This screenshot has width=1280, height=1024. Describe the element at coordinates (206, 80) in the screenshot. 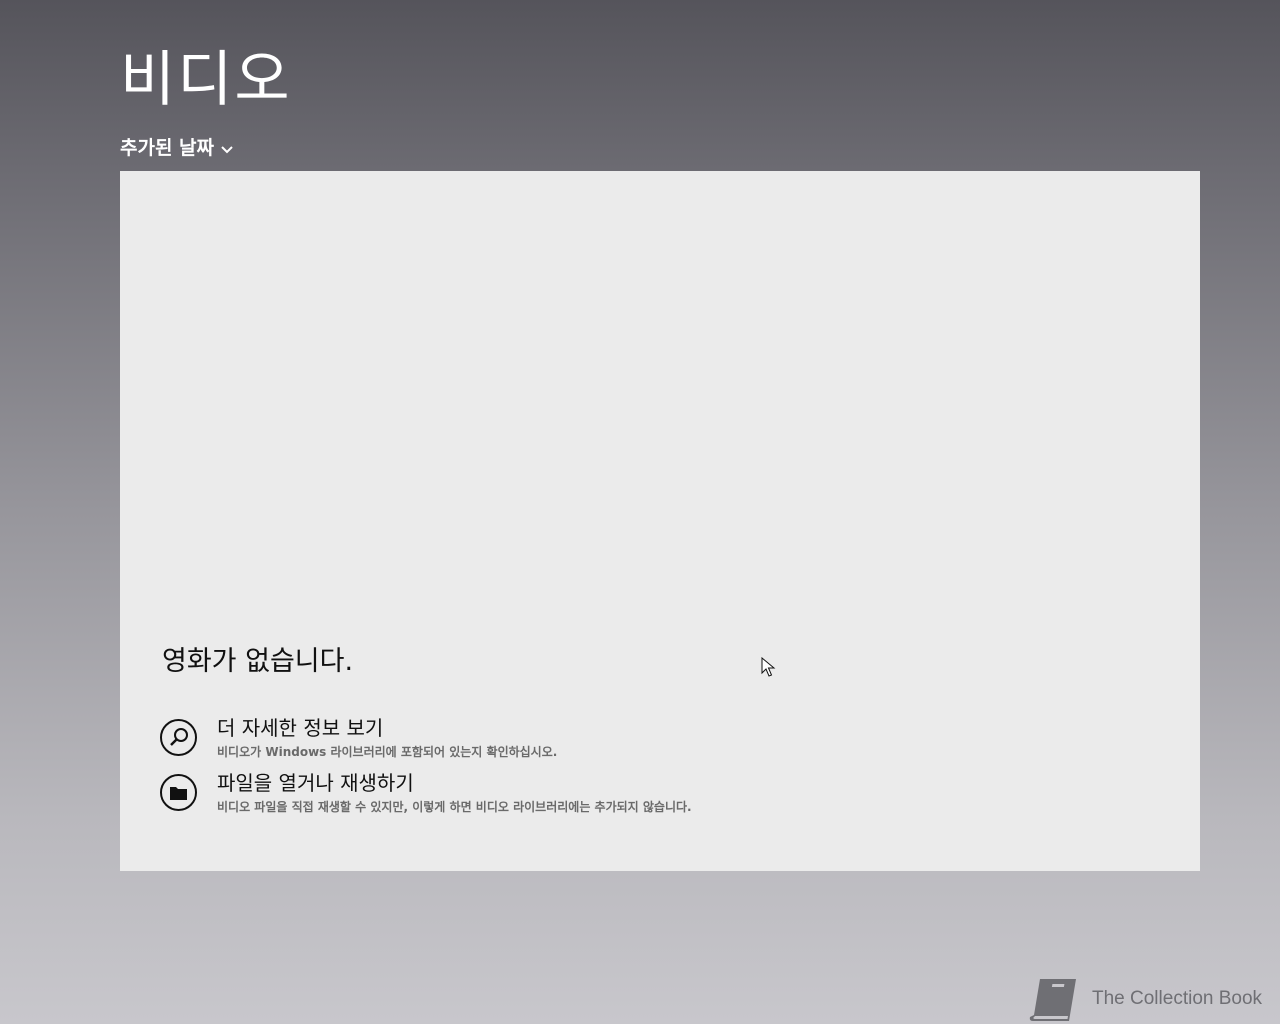

I see `page-title: 비디오` at that location.